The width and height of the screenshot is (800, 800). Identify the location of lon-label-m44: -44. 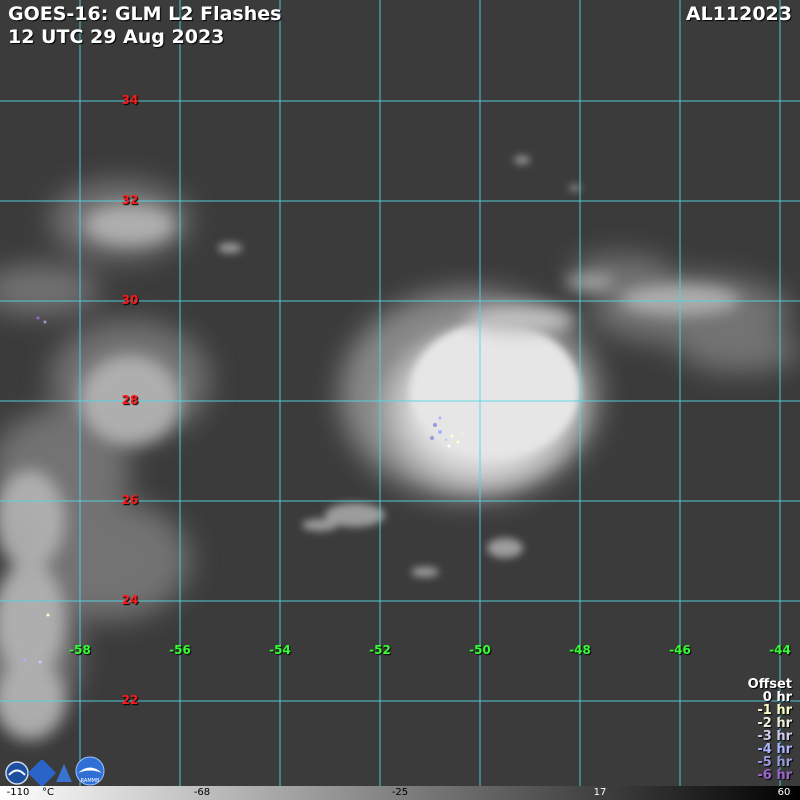
(780, 650).